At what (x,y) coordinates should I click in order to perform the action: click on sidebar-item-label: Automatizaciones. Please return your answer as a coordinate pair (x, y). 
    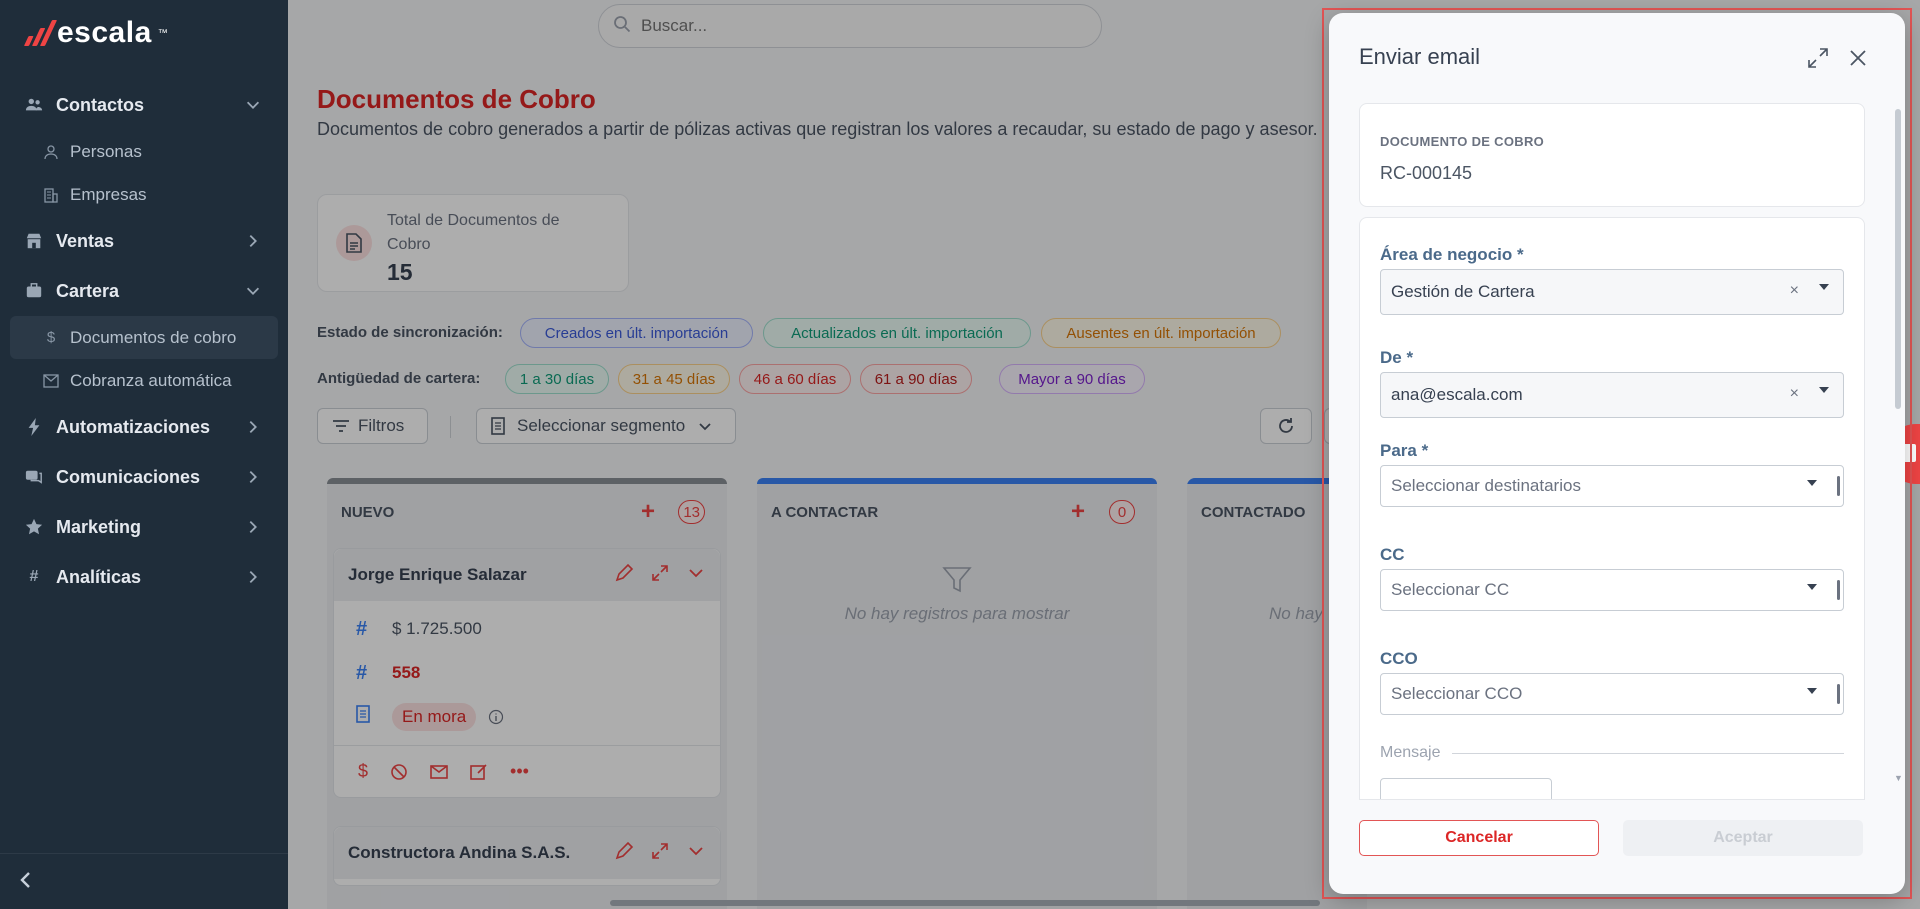
    Looking at the image, I should click on (133, 426).